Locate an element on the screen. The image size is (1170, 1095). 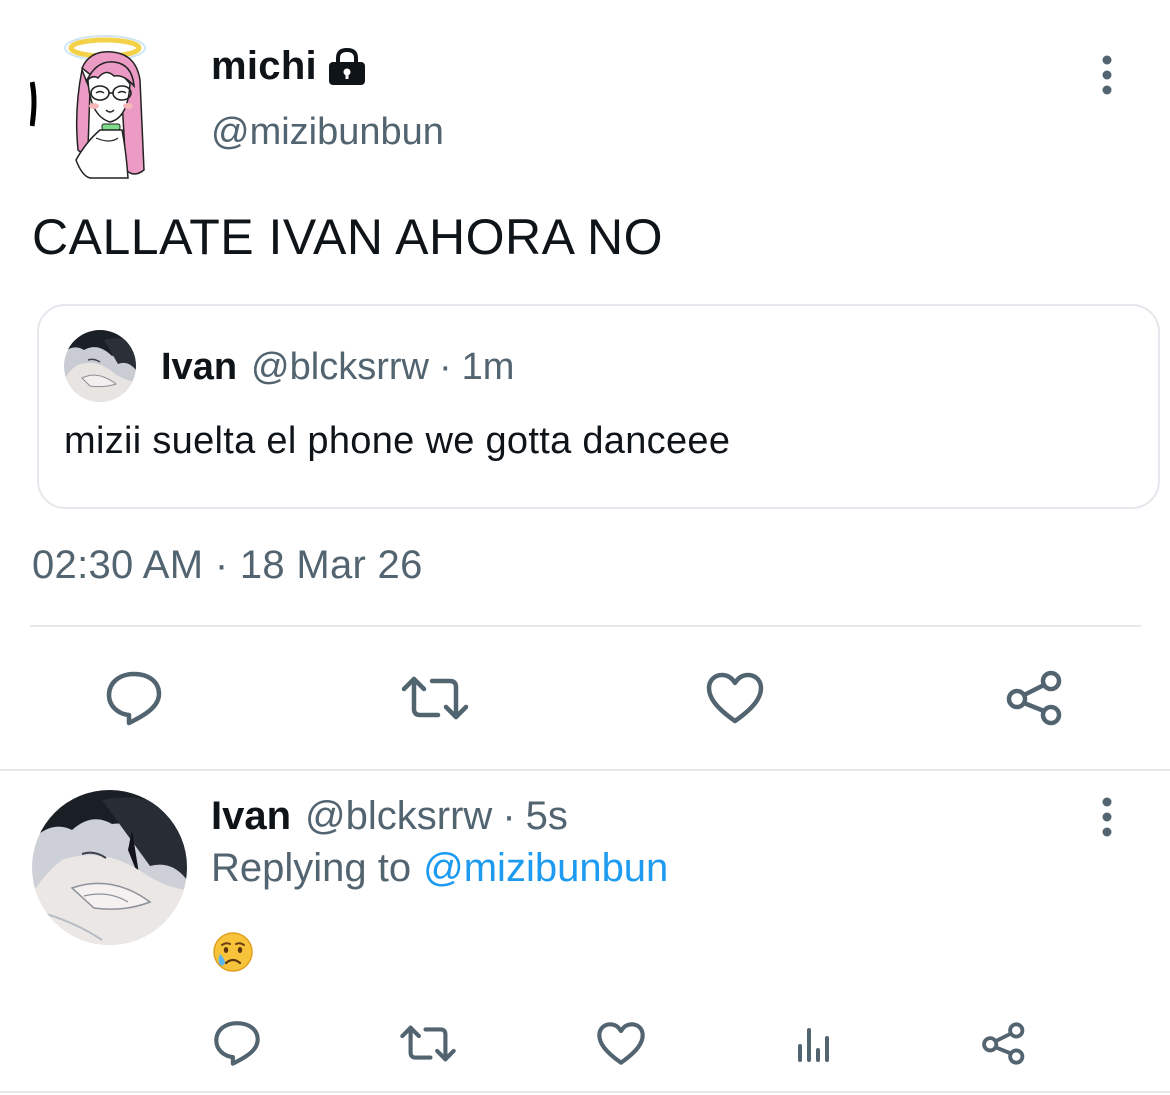
reply-retweet-button is located at coordinates (428, 1043).